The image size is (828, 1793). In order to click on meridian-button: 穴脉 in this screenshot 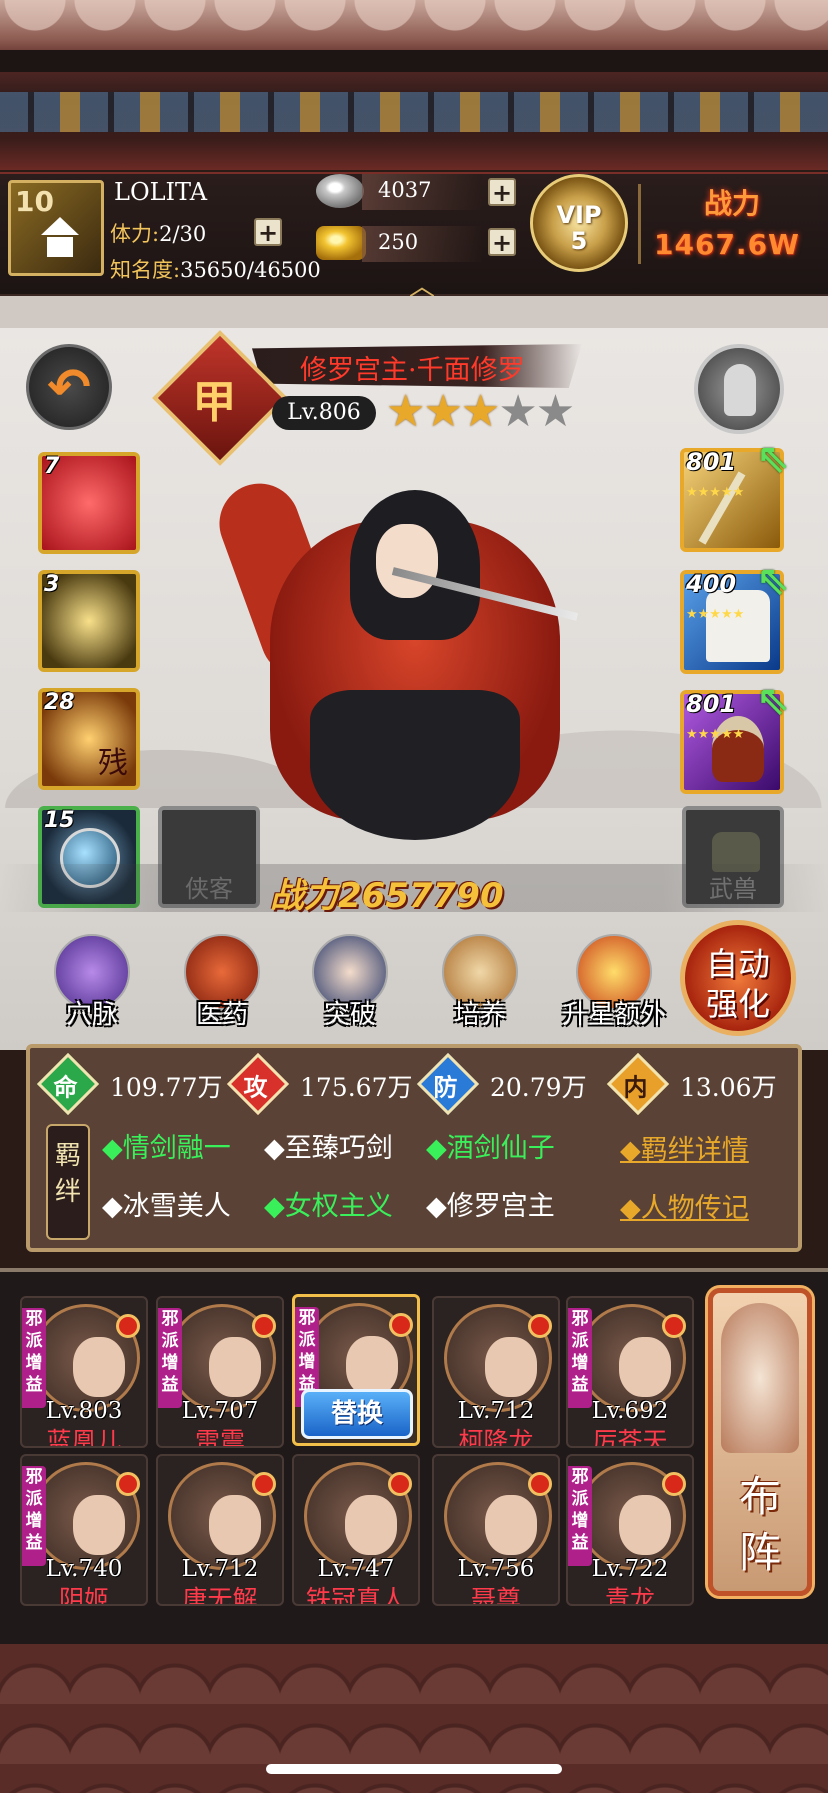, I will do `click(92, 984)`.